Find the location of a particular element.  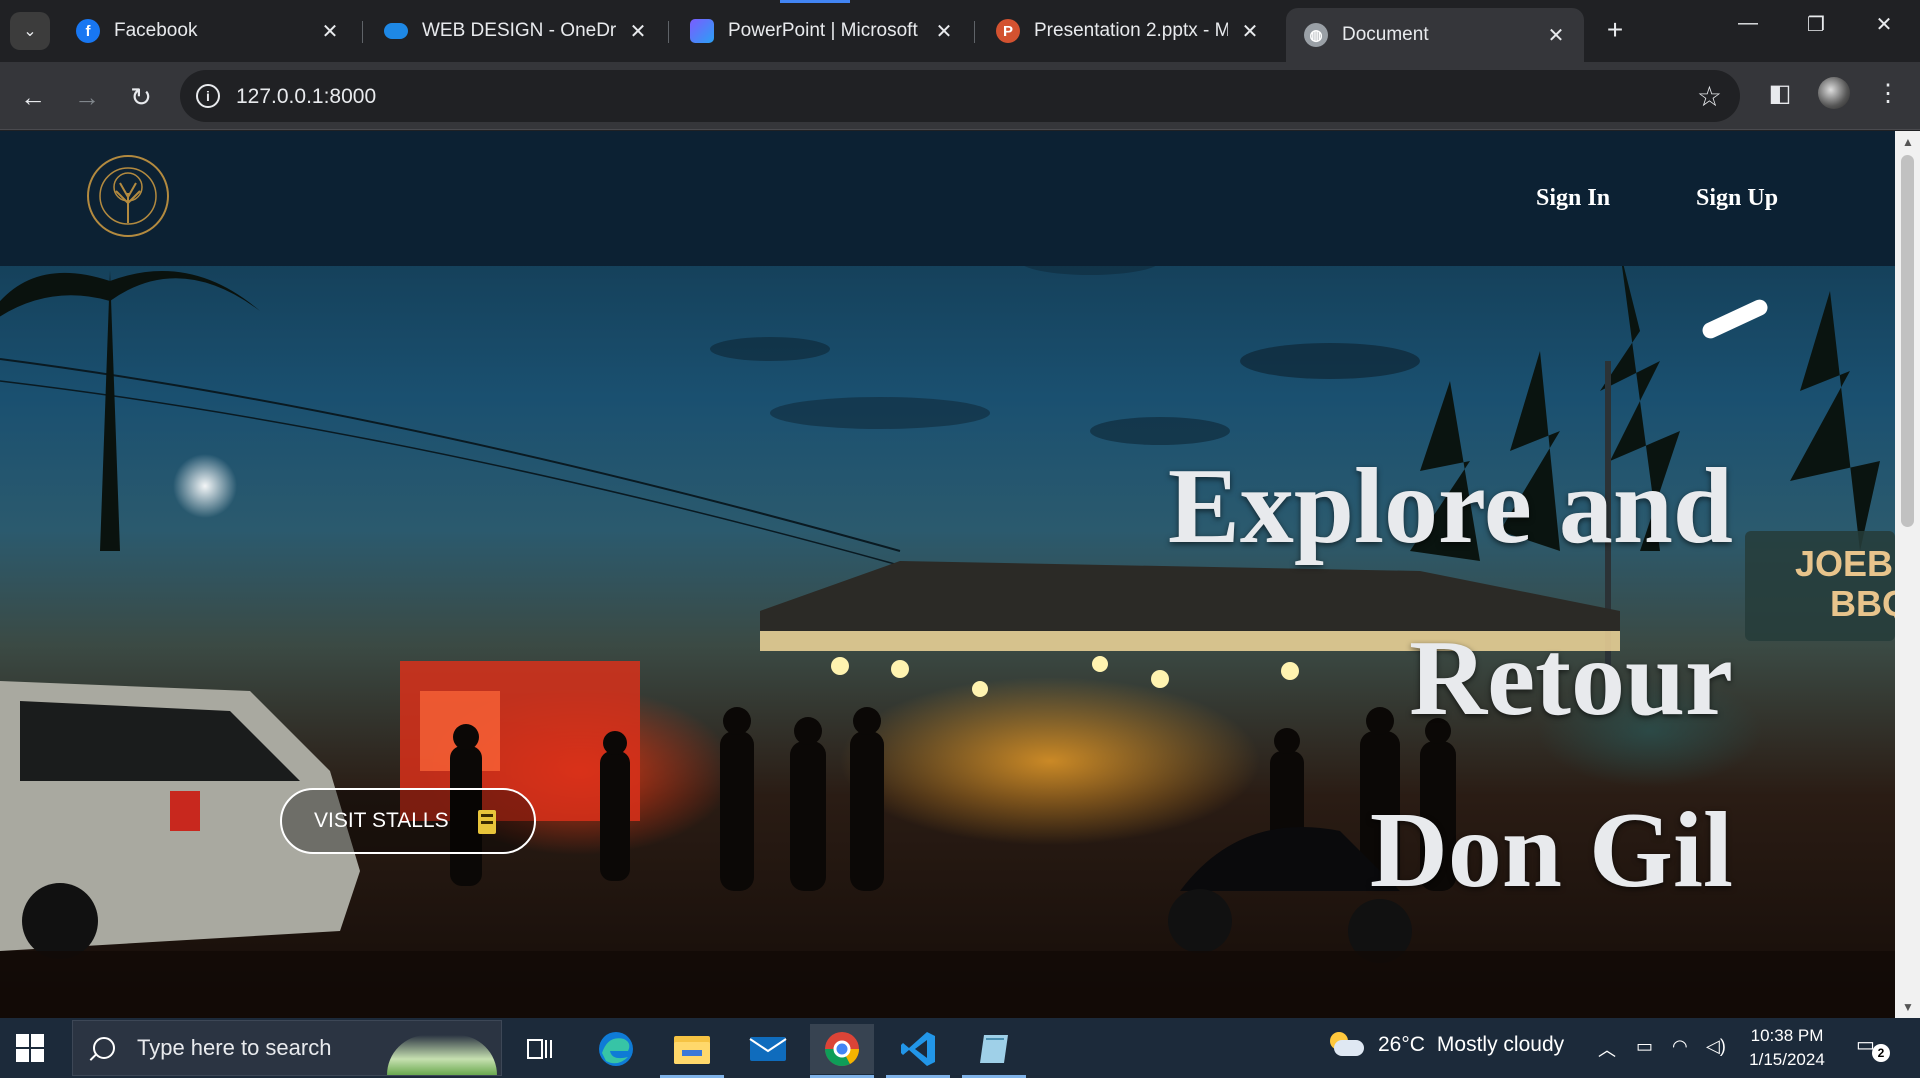

tab-search-button: ⌄ is located at coordinates (30, 31).